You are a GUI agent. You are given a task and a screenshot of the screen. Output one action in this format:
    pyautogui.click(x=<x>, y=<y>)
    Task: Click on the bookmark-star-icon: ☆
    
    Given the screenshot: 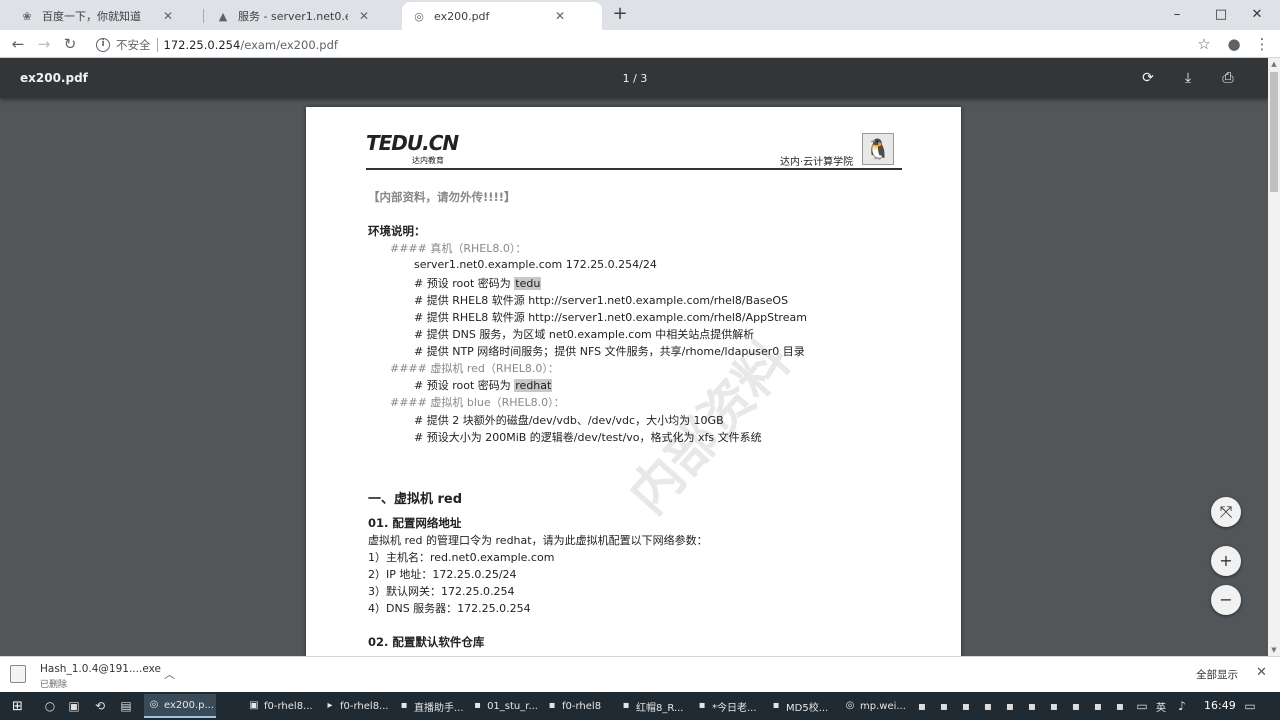 What is the action you would take?
    pyautogui.click(x=1204, y=44)
    